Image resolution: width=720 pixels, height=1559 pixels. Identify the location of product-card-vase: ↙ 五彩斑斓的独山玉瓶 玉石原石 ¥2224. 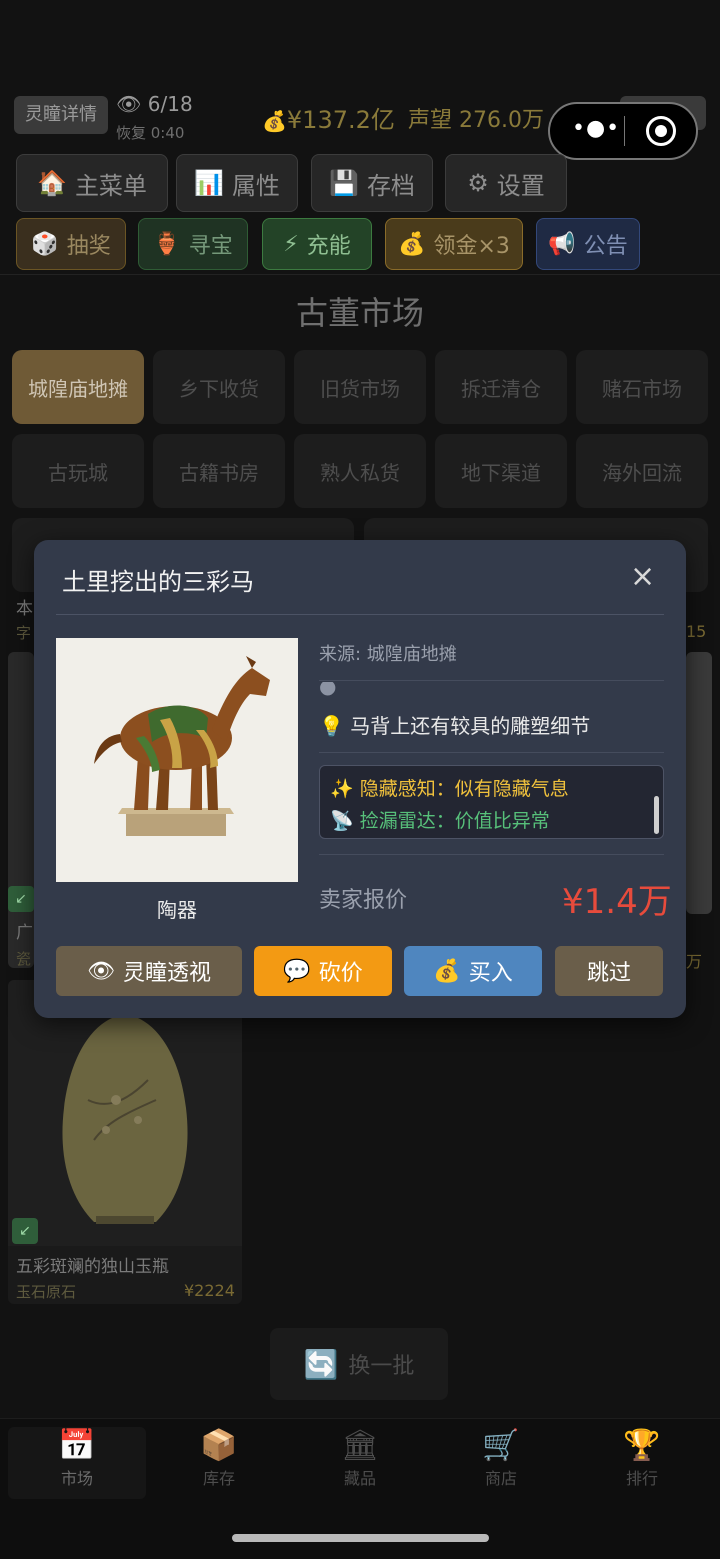
(125, 1142).